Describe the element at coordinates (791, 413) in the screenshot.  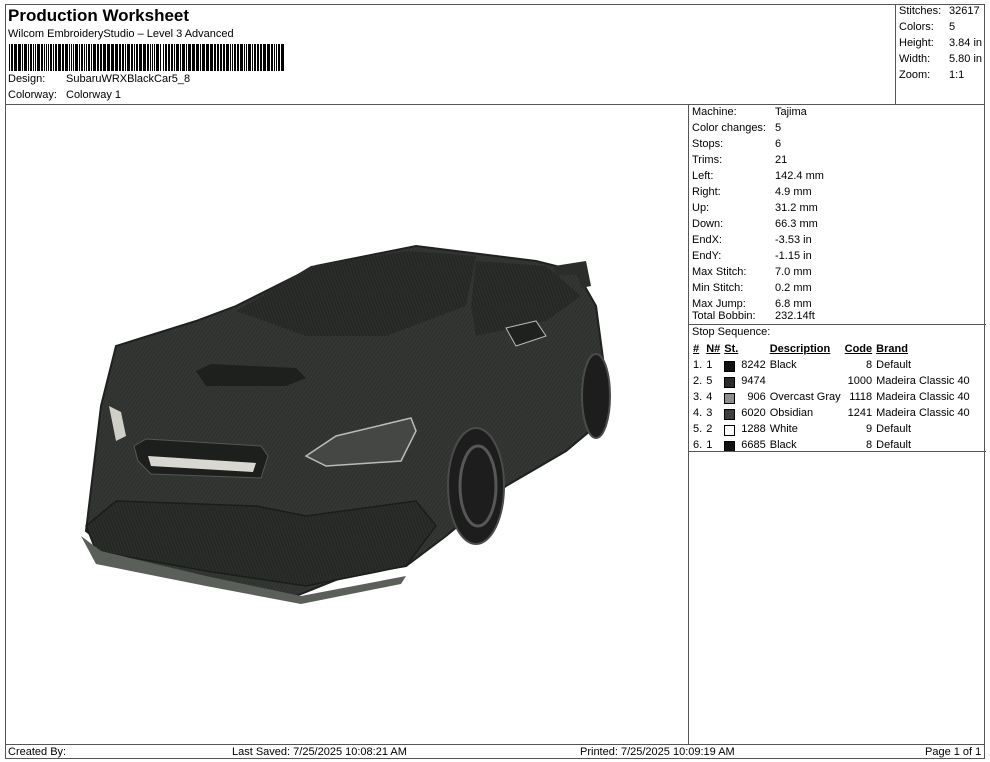
I see `thread-description: Obsidian` at that location.